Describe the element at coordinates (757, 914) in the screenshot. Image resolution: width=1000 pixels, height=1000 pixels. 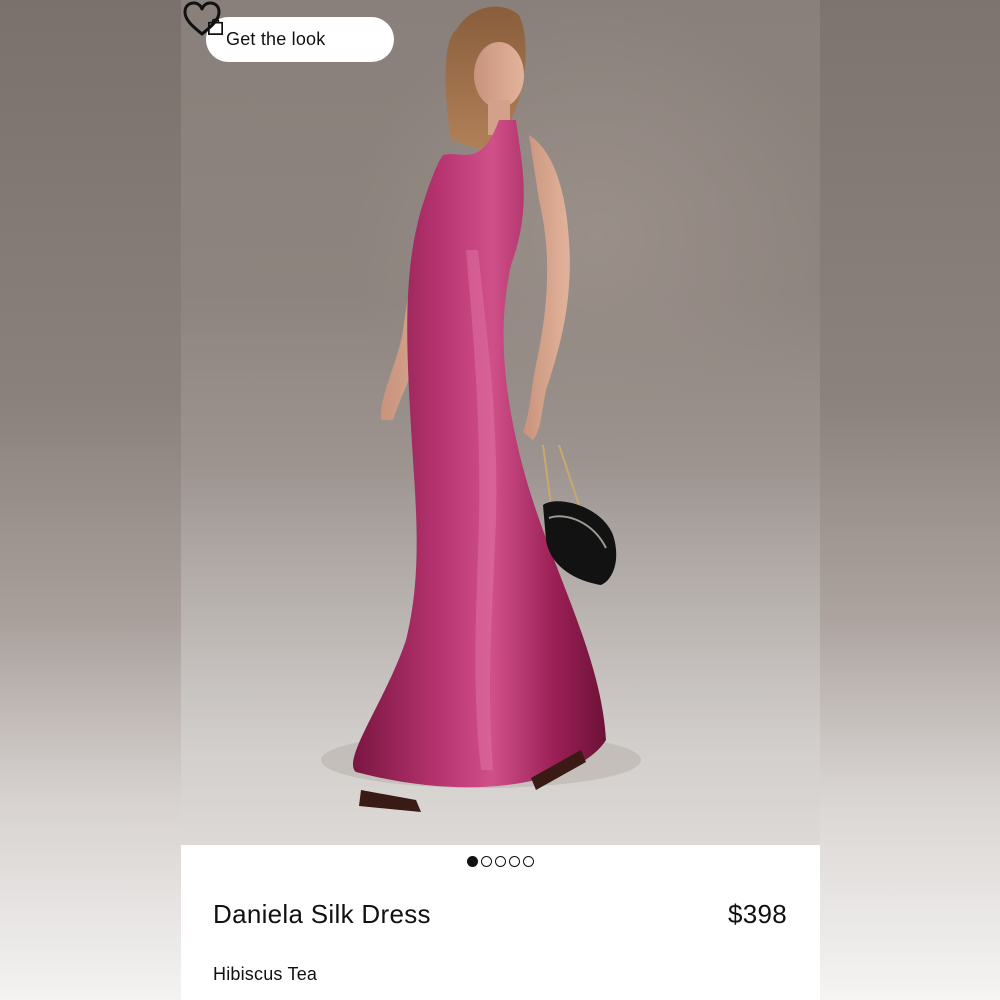
I see `product-price: $398` at that location.